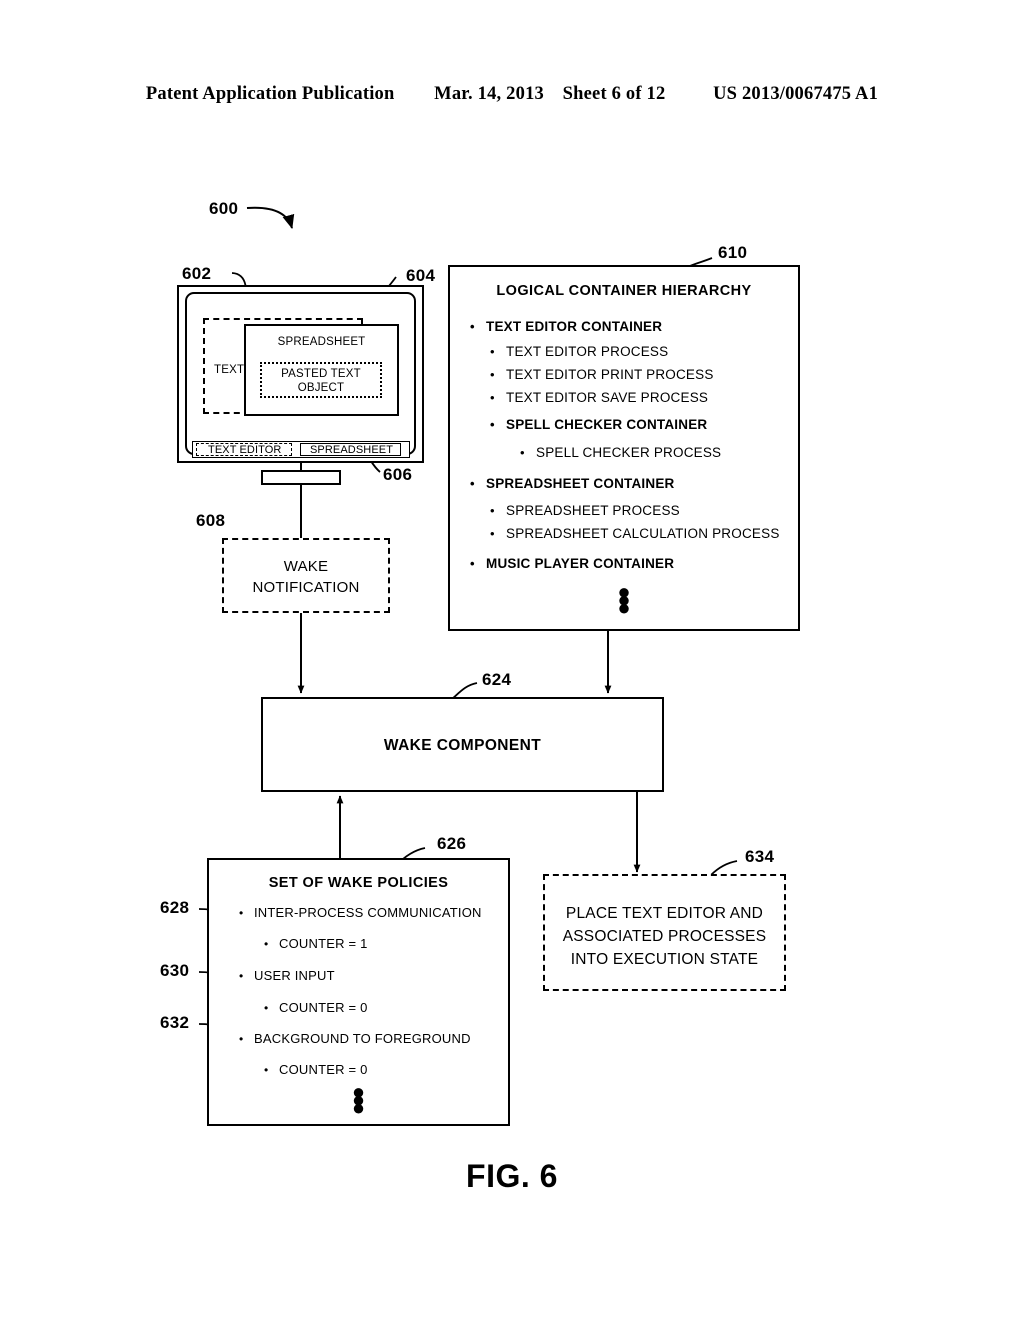  I want to click on policy-name: BACKGROUND TO FOREGROUND, so click(362, 1038).